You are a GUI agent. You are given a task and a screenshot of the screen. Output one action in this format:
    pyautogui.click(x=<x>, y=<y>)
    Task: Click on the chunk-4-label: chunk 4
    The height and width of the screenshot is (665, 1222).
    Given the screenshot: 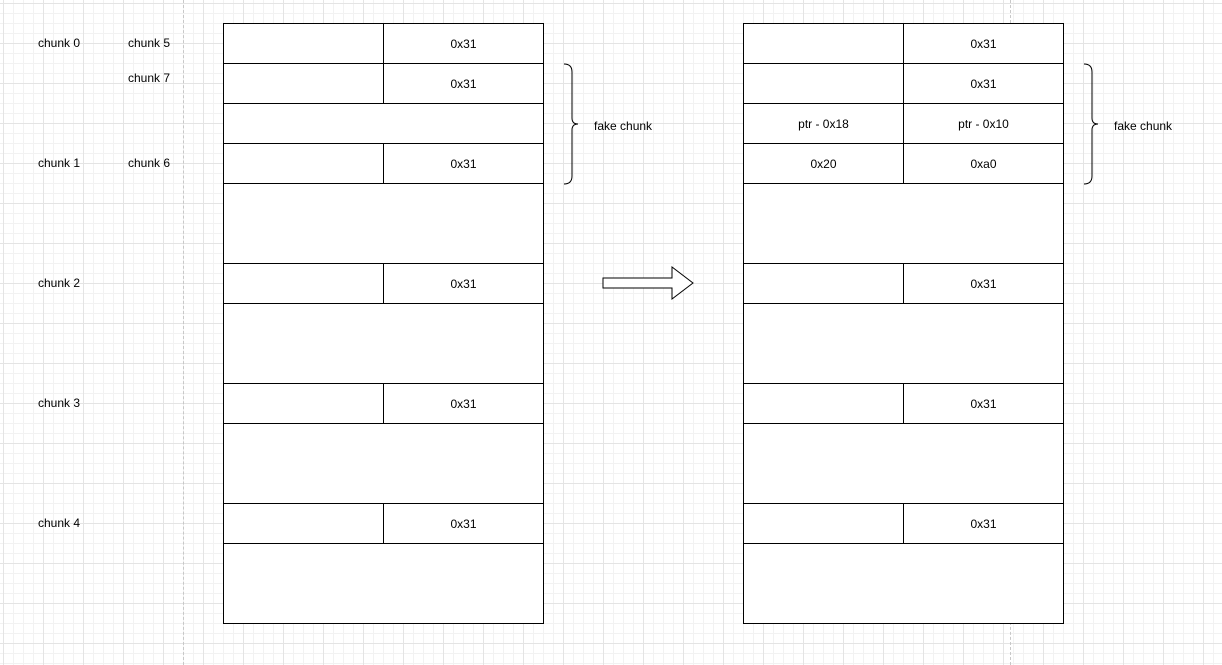 What is the action you would take?
    pyautogui.click(x=59, y=523)
    